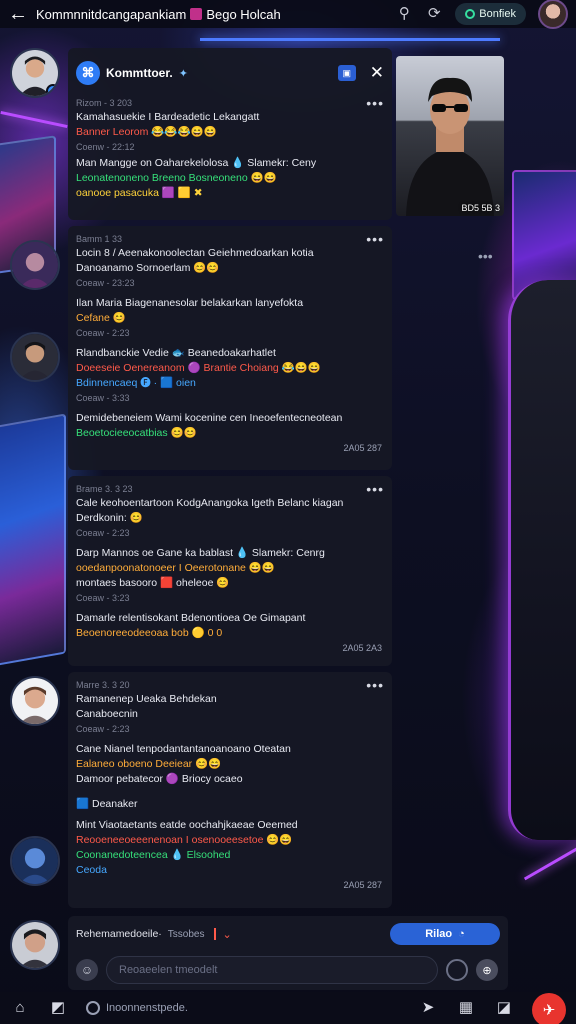 This screenshot has width=576, height=1024. What do you see at coordinates (404, 14) in the screenshot?
I see `search-icon: ⚲` at bounding box center [404, 14].